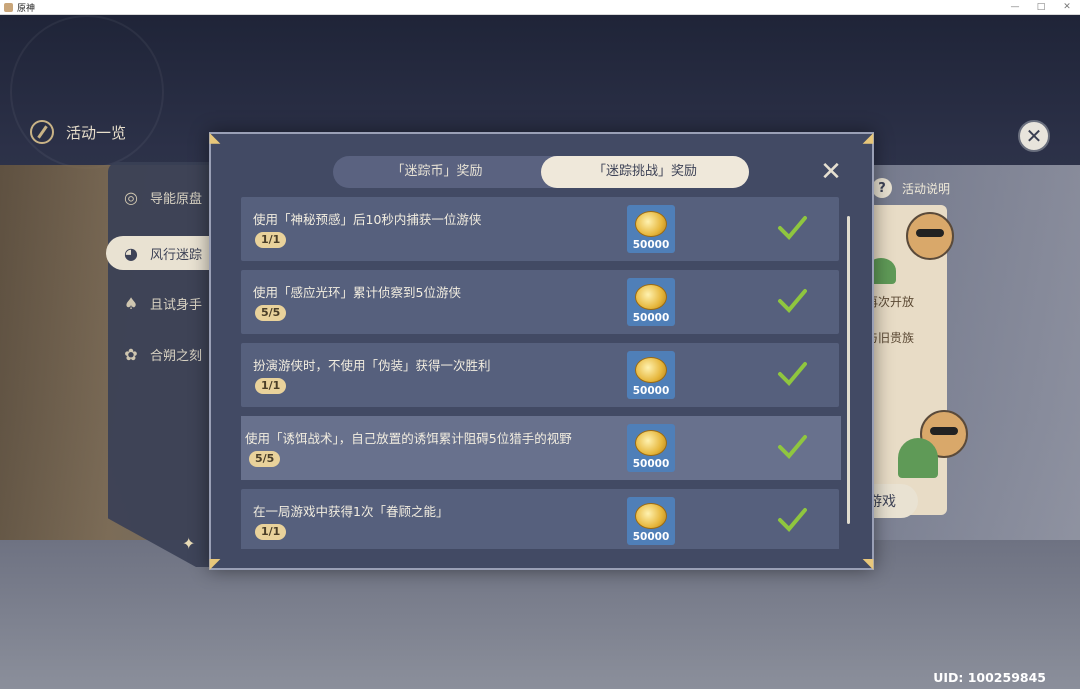  What do you see at coordinates (1067, 7) in the screenshot?
I see `close-window-button: ✕` at bounding box center [1067, 7].